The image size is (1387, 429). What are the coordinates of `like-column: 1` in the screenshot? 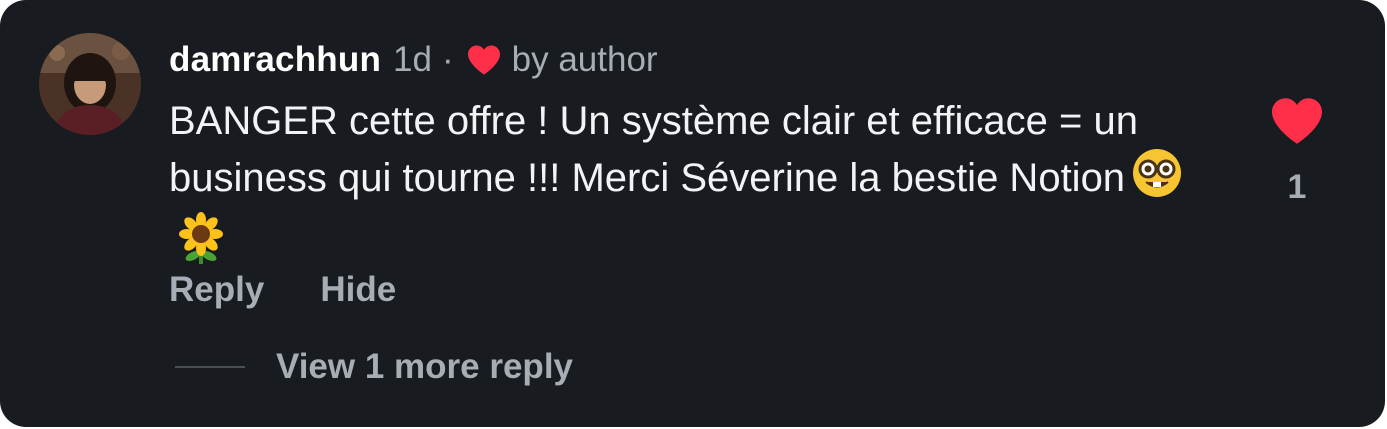 It's located at (1297, 151).